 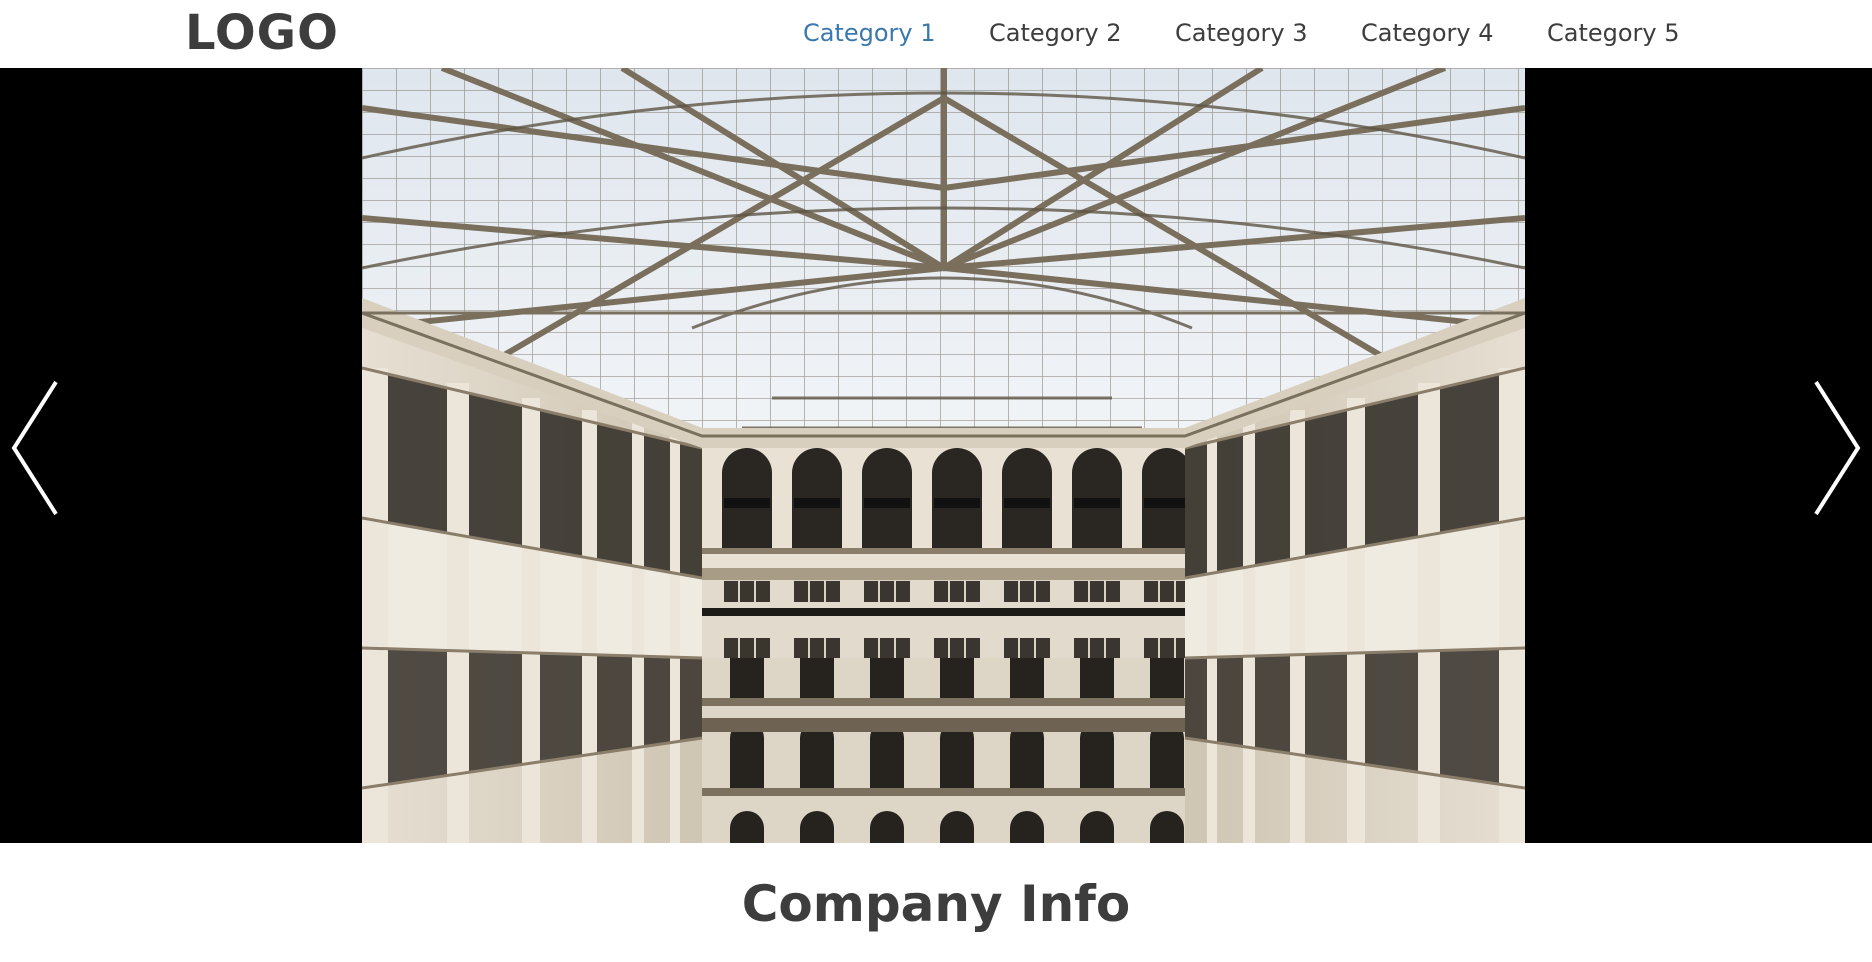 I want to click on nav-category-1: Category 1, so click(x=869, y=33).